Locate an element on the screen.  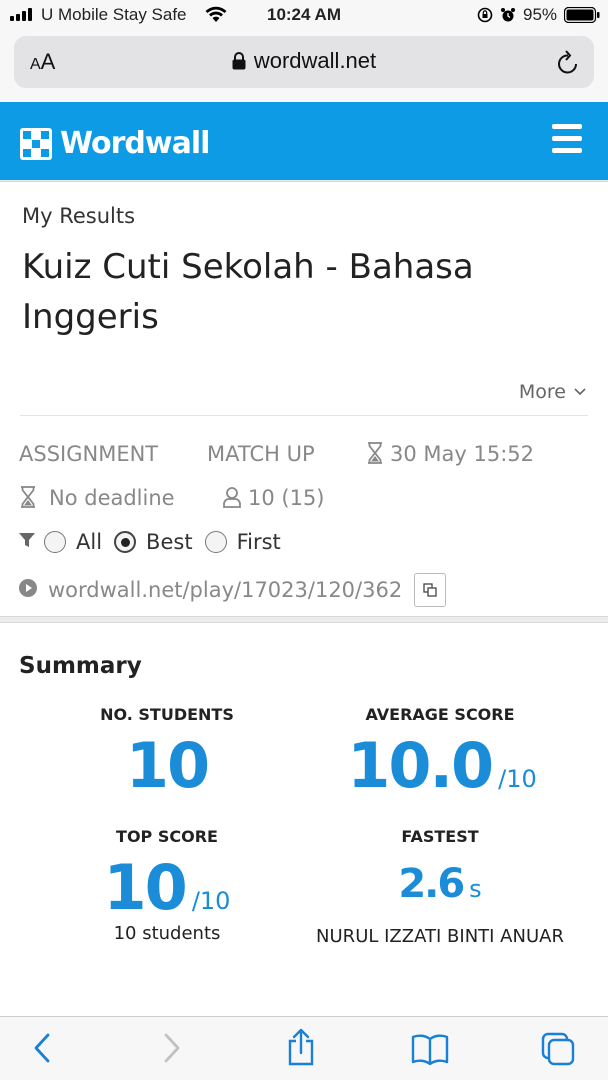
filter-radio-best is located at coordinates (125, 542).